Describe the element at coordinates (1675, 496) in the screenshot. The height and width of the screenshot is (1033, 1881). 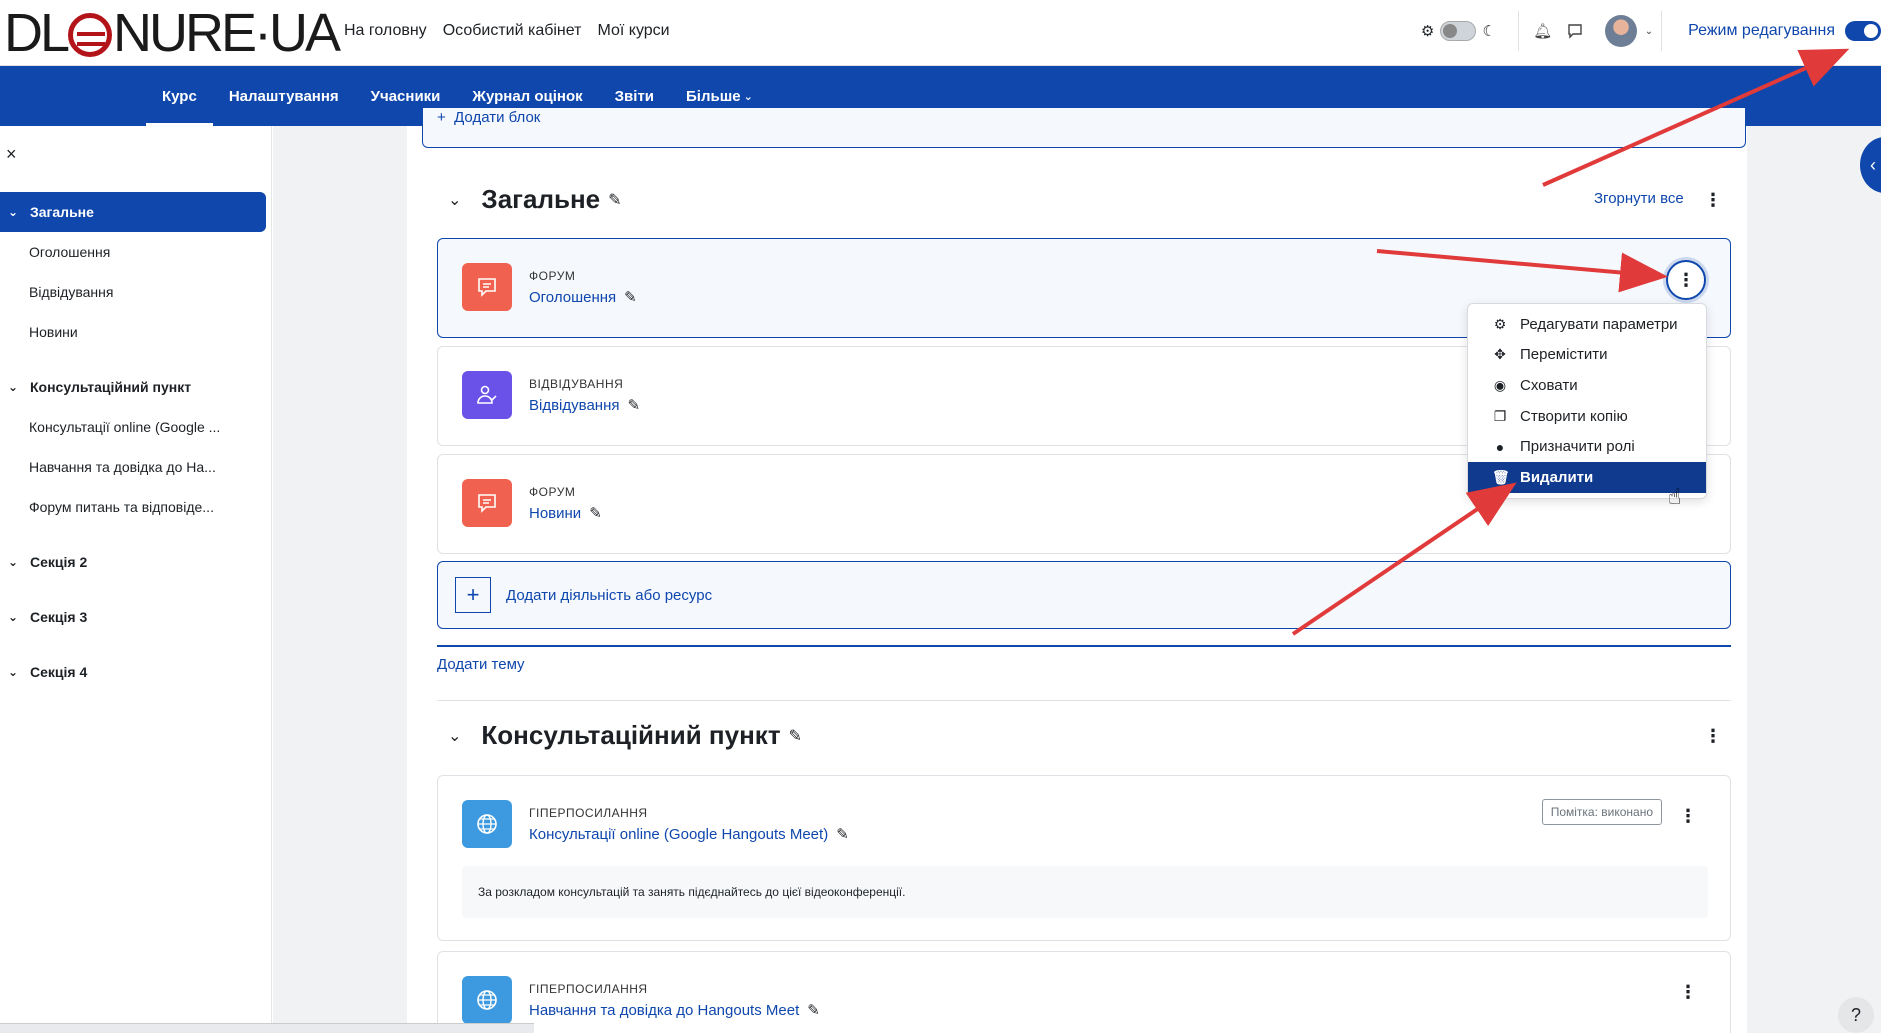
I see `hand-cursor-icon: ☝` at that location.